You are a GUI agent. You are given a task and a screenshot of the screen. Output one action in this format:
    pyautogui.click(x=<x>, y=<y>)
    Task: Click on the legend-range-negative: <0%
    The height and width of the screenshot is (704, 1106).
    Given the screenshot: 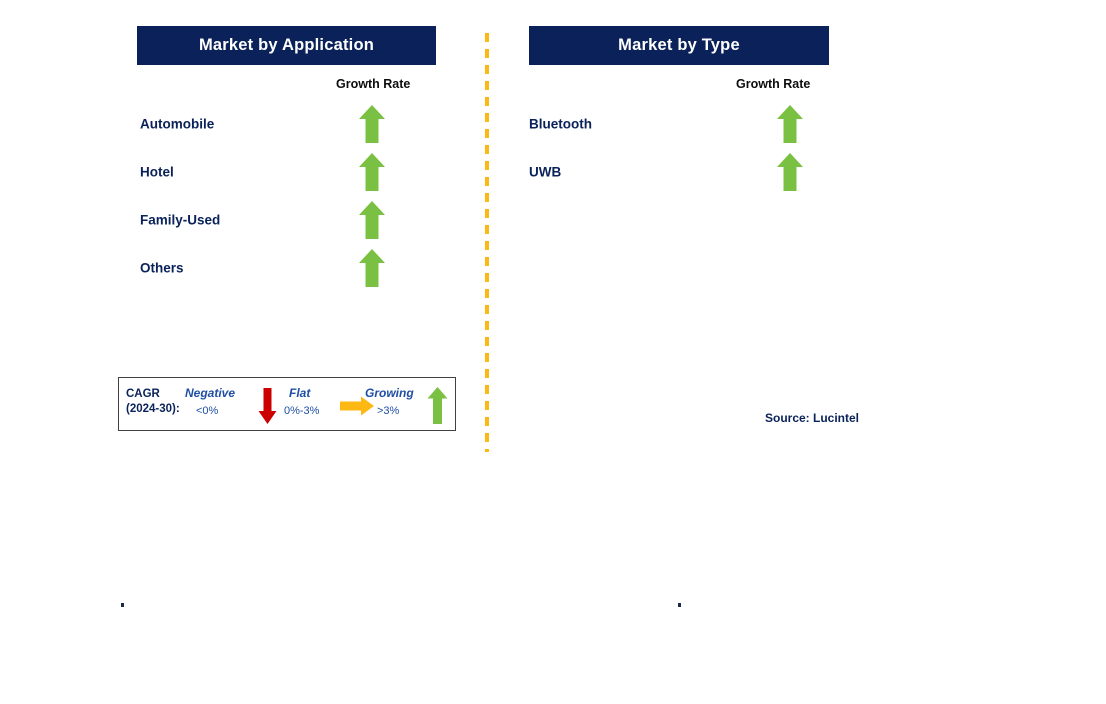 What is the action you would take?
    pyautogui.click(x=207, y=411)
    